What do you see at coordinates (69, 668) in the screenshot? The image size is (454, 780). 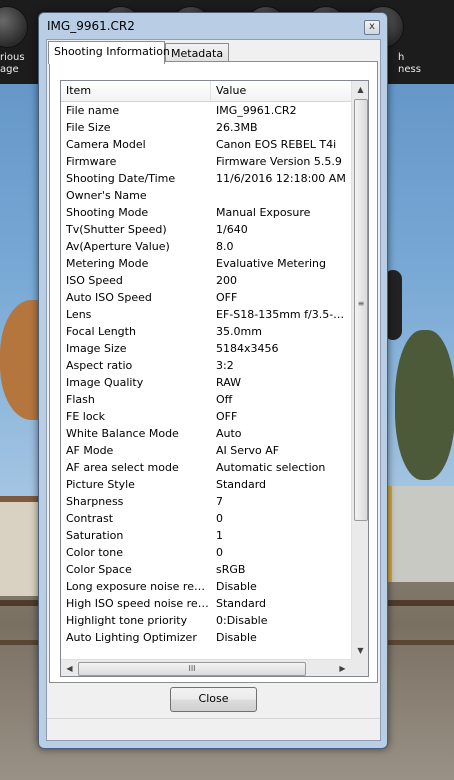 I see `scroll-left-icon: ◀` at bounding box center [69, 668].